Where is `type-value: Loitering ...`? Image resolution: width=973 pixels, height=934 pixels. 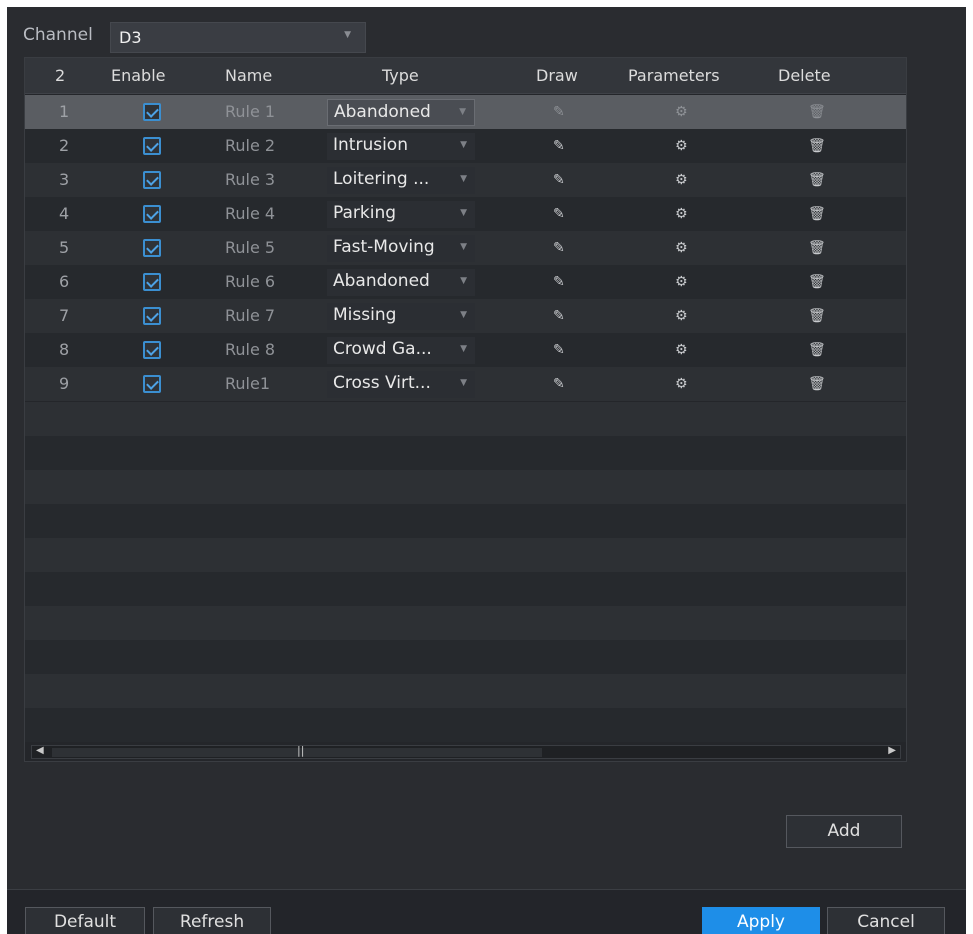
type-value: Loitering ... is located at coordinates (381, 179).